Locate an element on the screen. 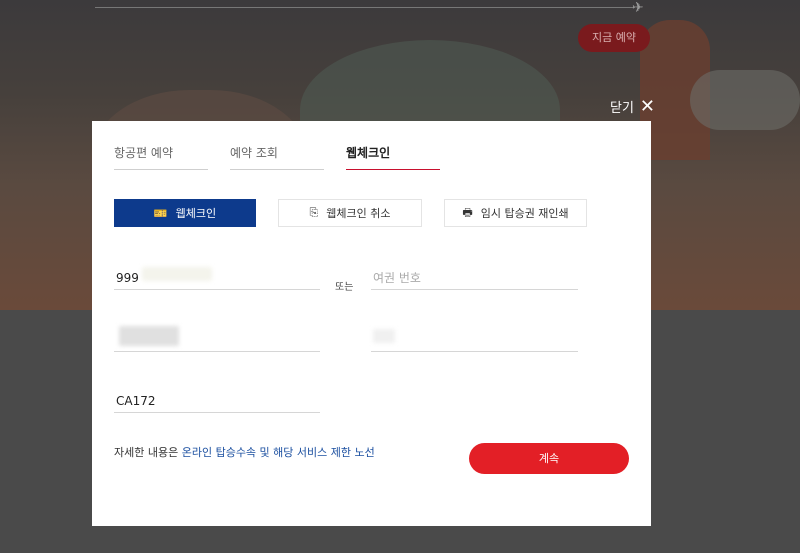 The width and height of the screenshot is (800, 553). info-text: 자세한 내용은 온라인 탑승수속 및 해당 서비스 제한 노선 is located at coordinates (244, 452).